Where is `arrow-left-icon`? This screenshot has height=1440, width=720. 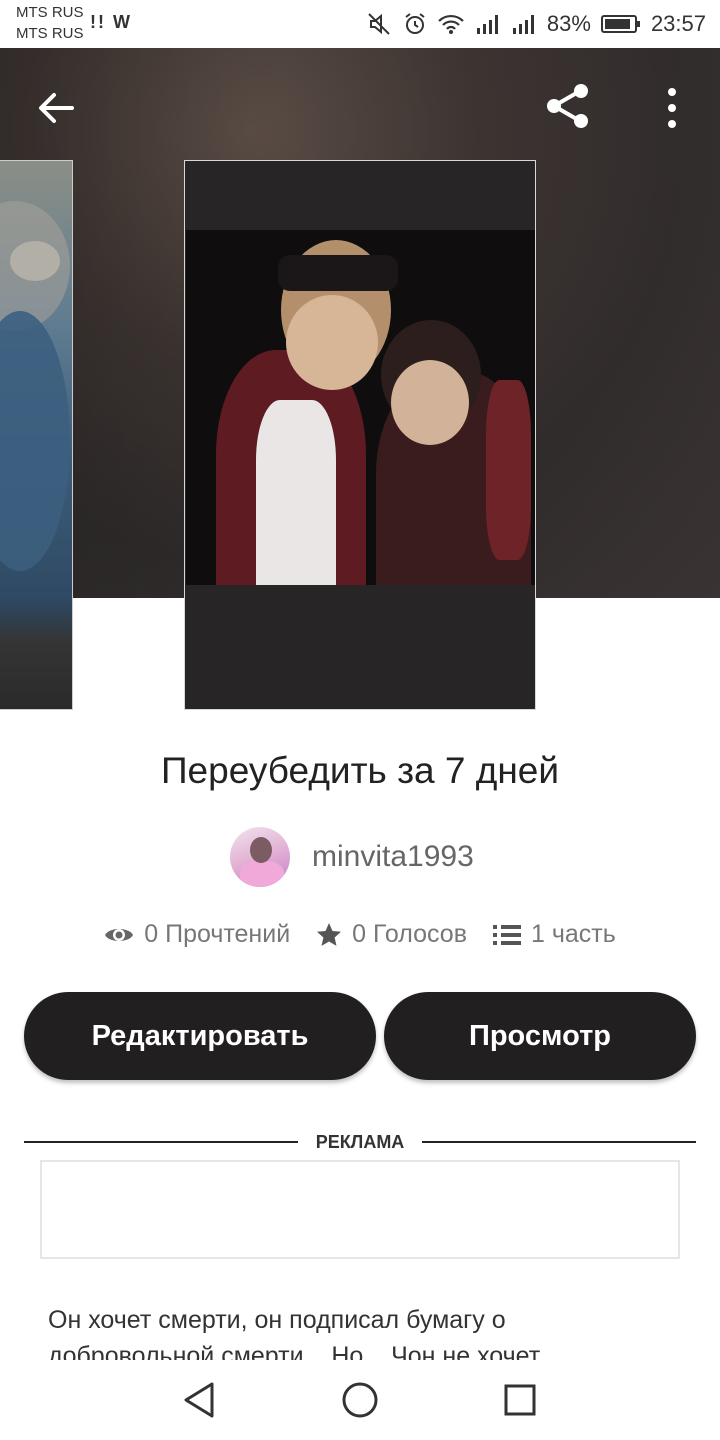 arrow-left-icon is located at coordinates (56, 108).